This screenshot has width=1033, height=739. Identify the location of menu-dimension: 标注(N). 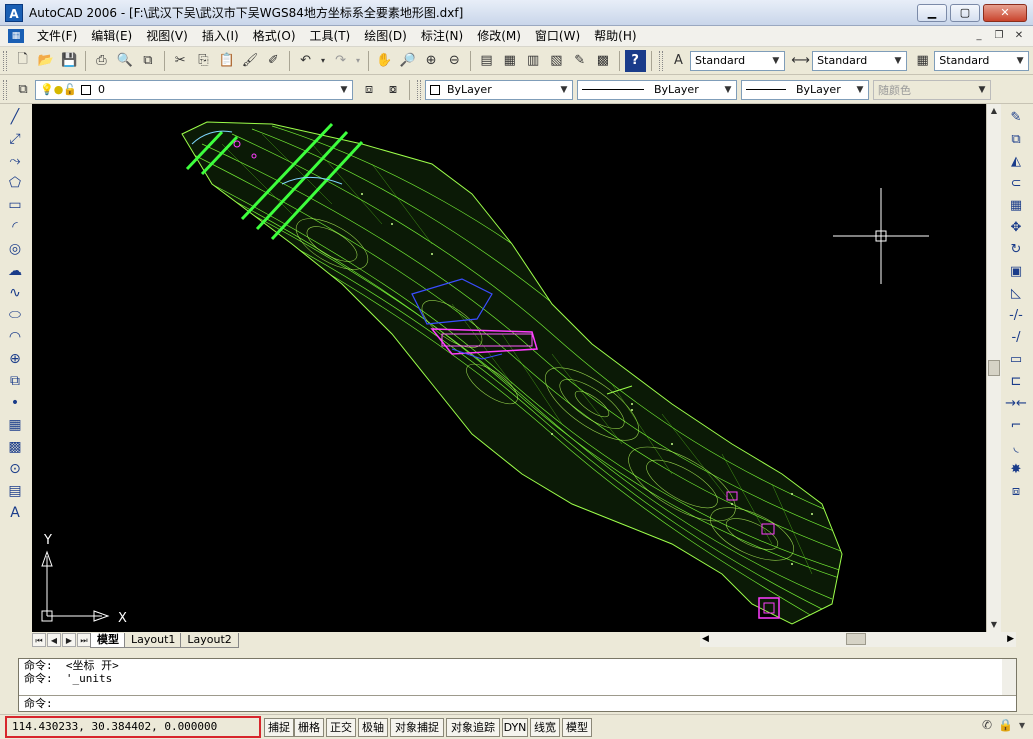
(442, 36).